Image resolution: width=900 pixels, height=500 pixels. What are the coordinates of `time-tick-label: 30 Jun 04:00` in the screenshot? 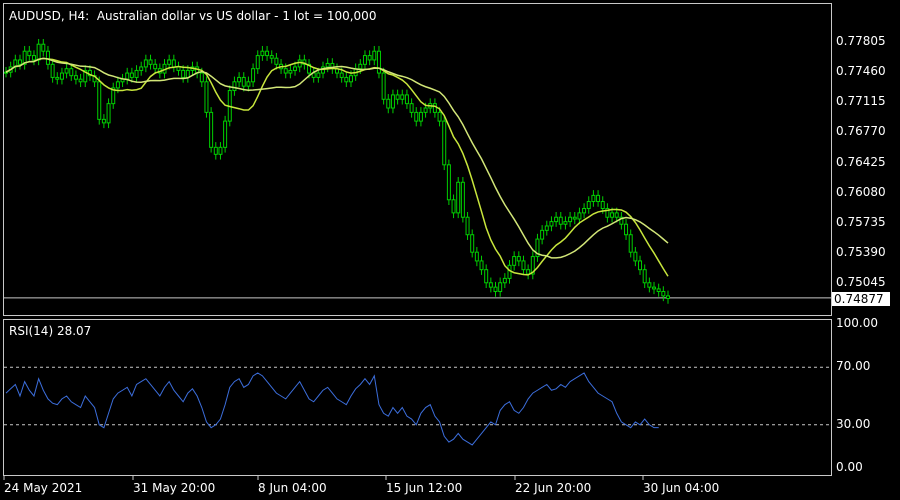 It's located at (681, 488).